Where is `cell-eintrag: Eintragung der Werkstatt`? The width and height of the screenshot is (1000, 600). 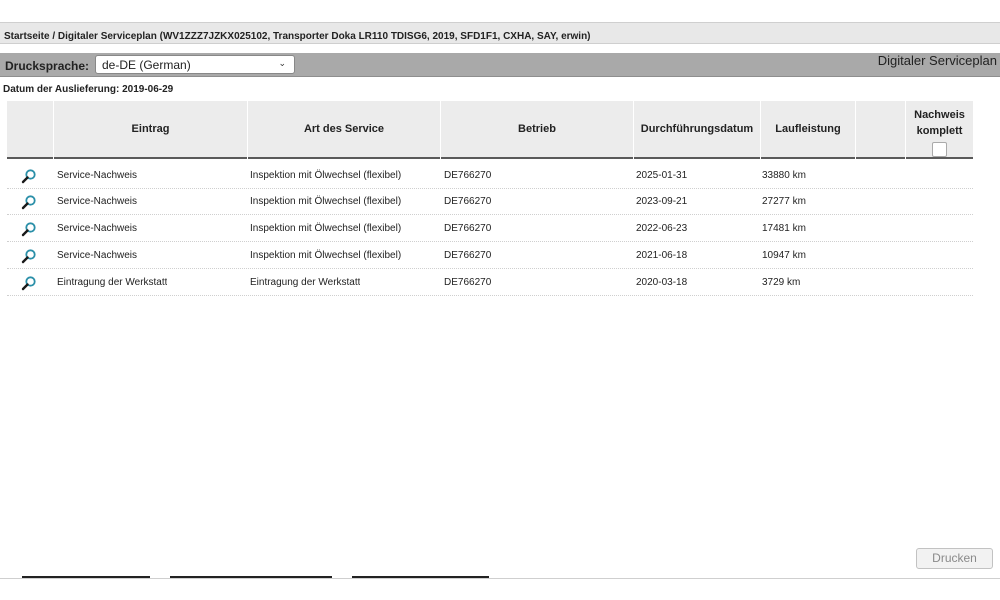 cell-eintrag: Eintragung der Werkstatt is located at coordinates (112, 282).